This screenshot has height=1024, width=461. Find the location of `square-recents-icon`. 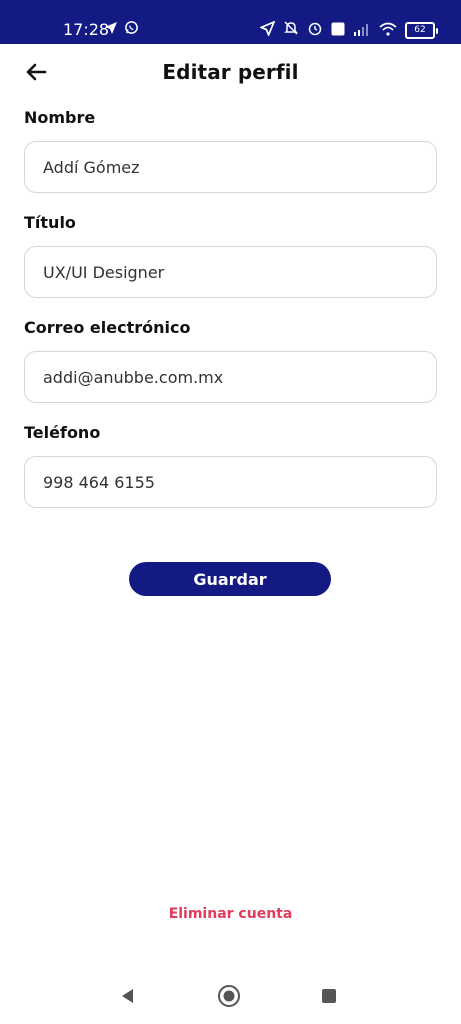

square-recents-icon is located at coordinates (329, 998).